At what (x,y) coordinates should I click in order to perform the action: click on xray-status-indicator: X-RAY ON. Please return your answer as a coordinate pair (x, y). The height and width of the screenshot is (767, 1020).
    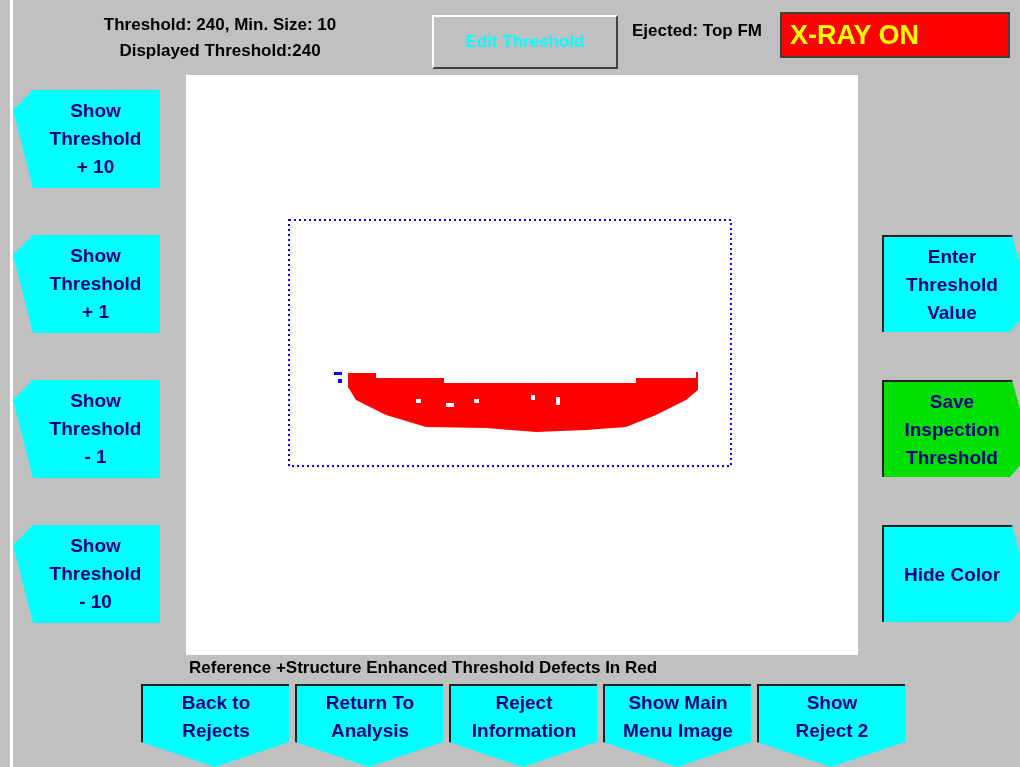
    Looking at the image, I should click on (895, 35).